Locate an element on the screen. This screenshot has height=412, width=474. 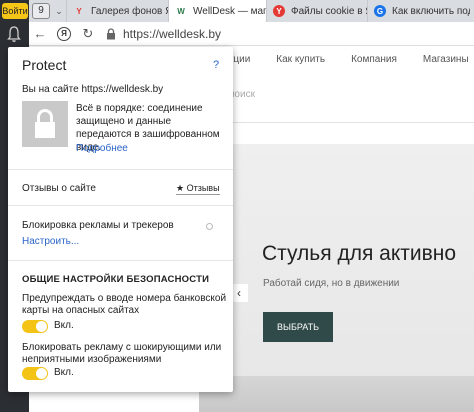
more-link: Подробнее is located at coordinates (102, 148).